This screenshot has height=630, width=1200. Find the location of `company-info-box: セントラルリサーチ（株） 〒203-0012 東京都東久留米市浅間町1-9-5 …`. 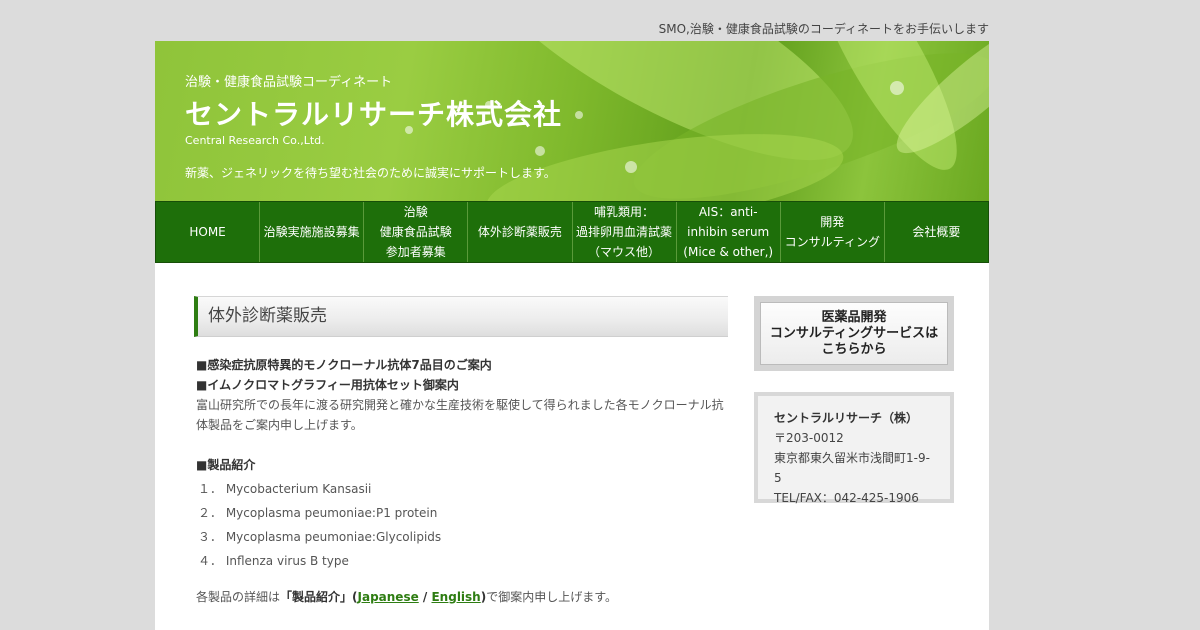

company-info-box: セントラルリサーチ（株） 〒203-0012 東京都東久留米市浅間町1-9-5 … is located at coordinates (854, 448).